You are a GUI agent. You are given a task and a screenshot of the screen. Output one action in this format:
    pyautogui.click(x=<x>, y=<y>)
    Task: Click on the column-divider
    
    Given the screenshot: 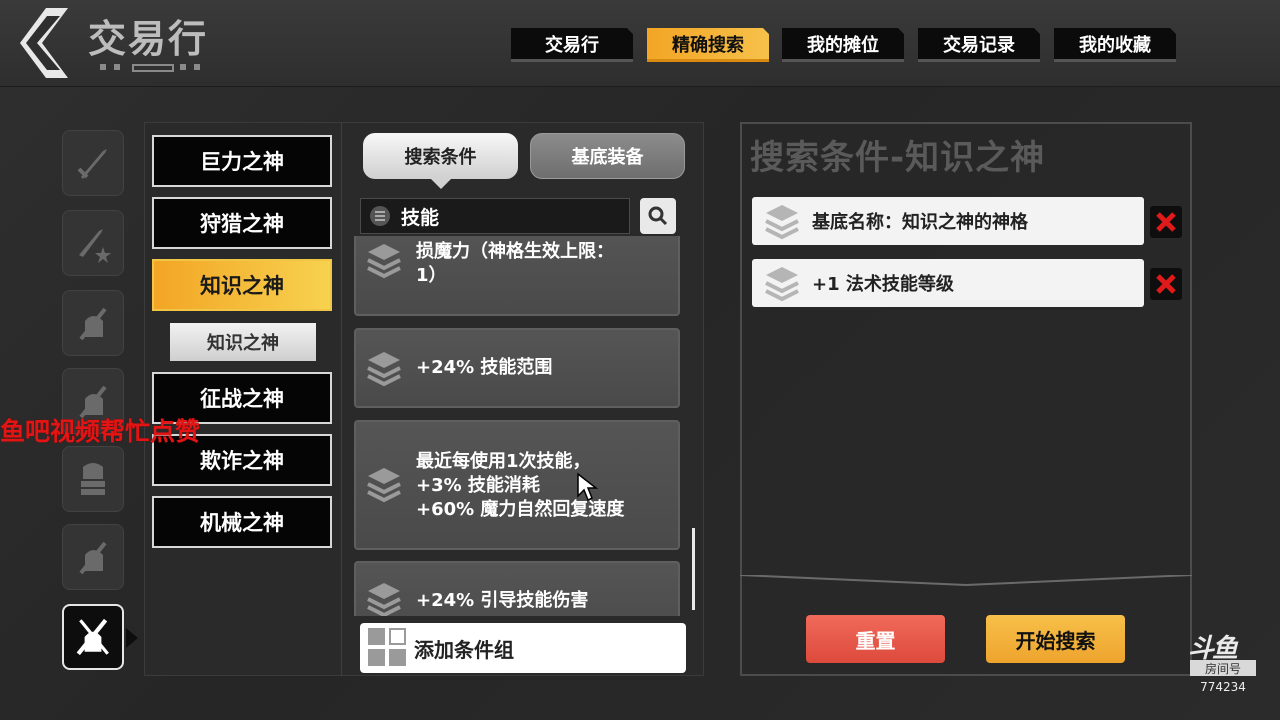 What is the action you would take?
    pyautogui.click(x=341, y=399)
    